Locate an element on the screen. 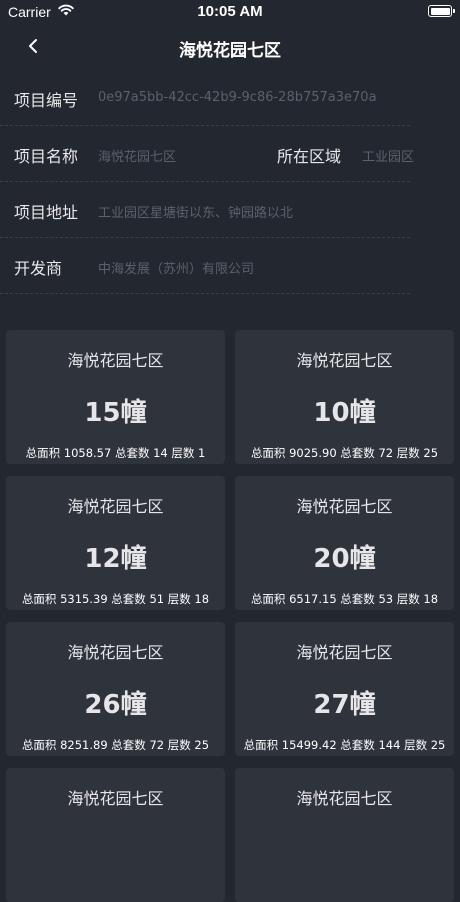  building-stats: 总面积 5315.39 总套数 51 层数 18 is located at coordinates (115, 599).